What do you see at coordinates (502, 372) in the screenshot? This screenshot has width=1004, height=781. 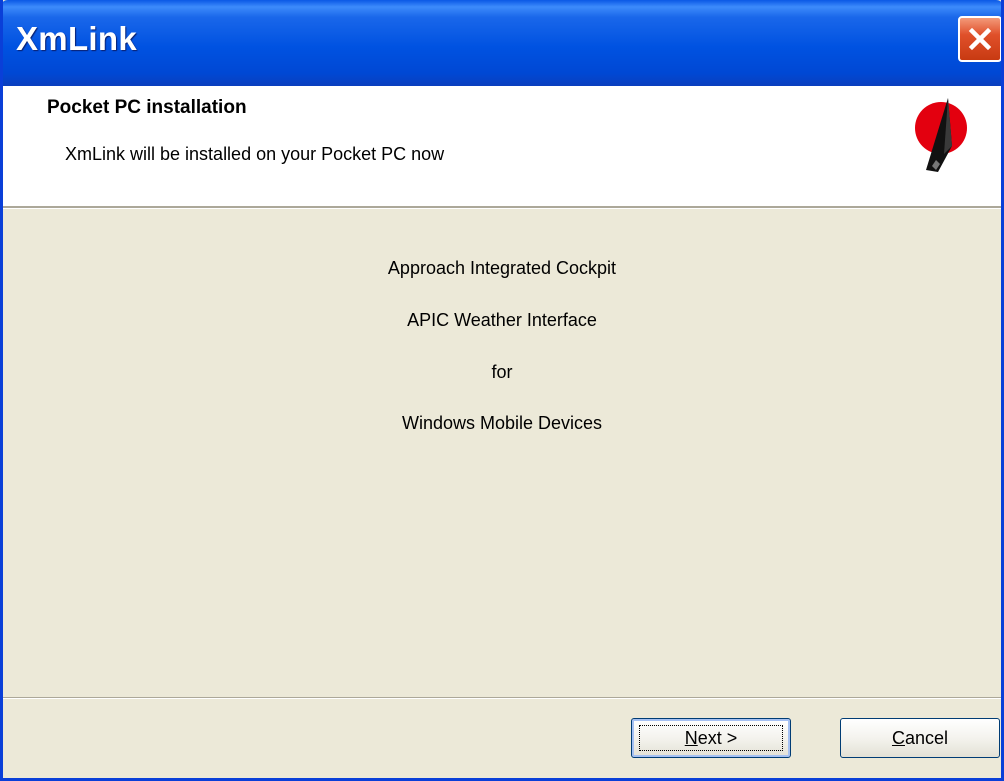 I see `product-line-3: for` at bounding box center [502, 372].